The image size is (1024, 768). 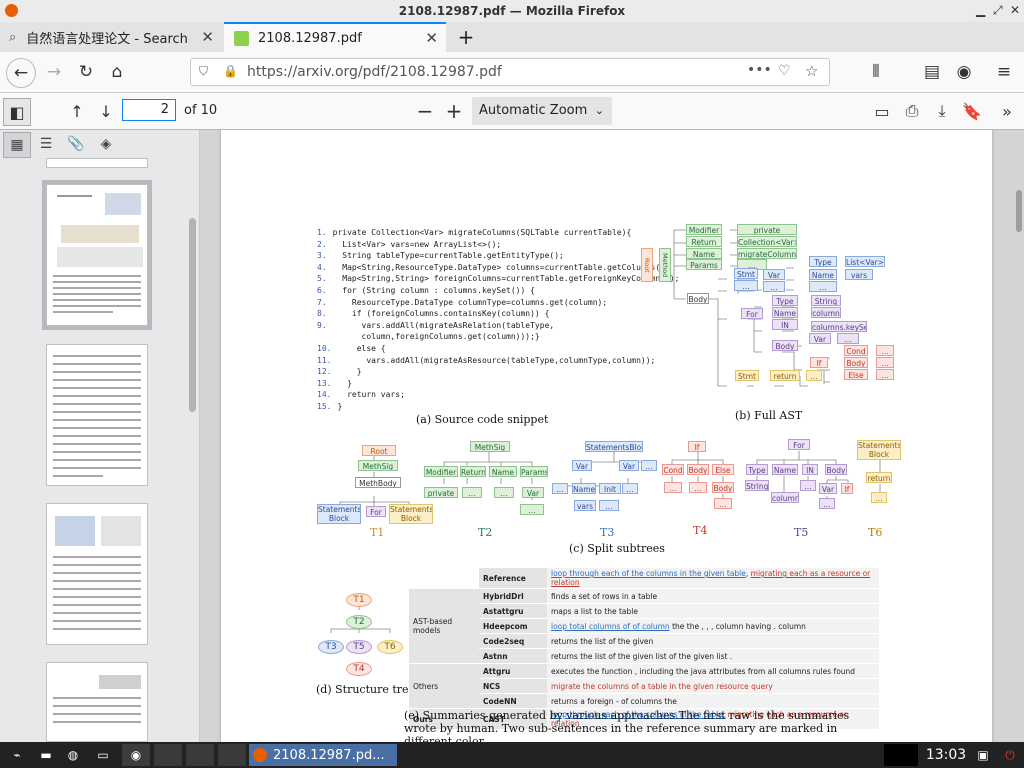 What do you see at coordinates (149, 110) in the screenshot?
I see `page-number-input: 2` at bounding box center [149, 110].